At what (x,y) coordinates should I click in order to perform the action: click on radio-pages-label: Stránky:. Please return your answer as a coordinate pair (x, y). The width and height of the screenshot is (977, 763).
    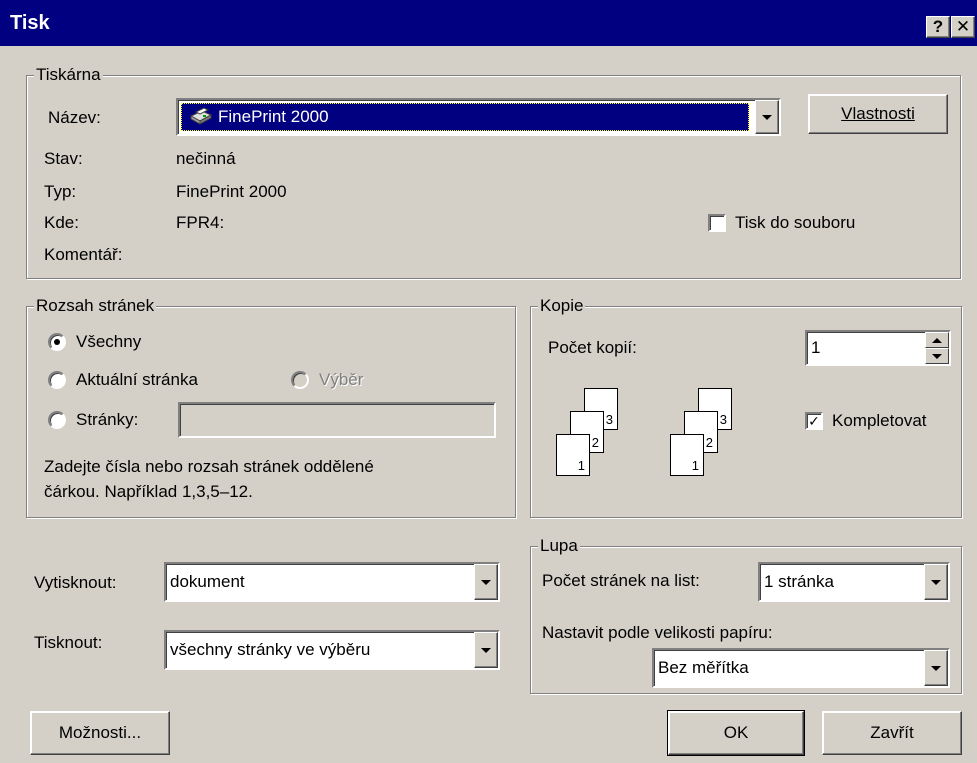
    Looking at the image, I should click on (107, 419).